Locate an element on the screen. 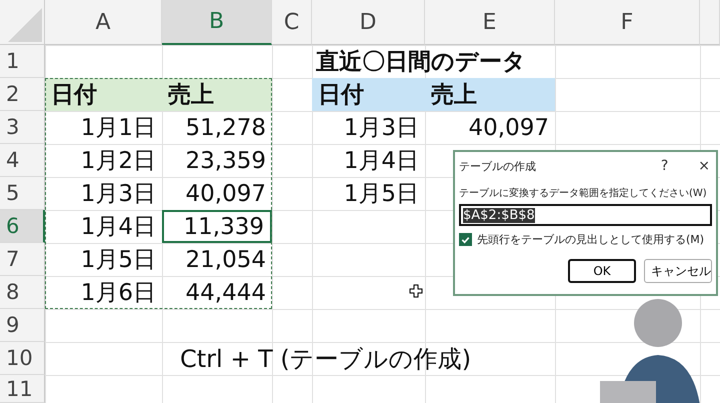 Image resolution: width=720 pixels, height=403 pixels. column-header: C is located at coordinates (292, 22).